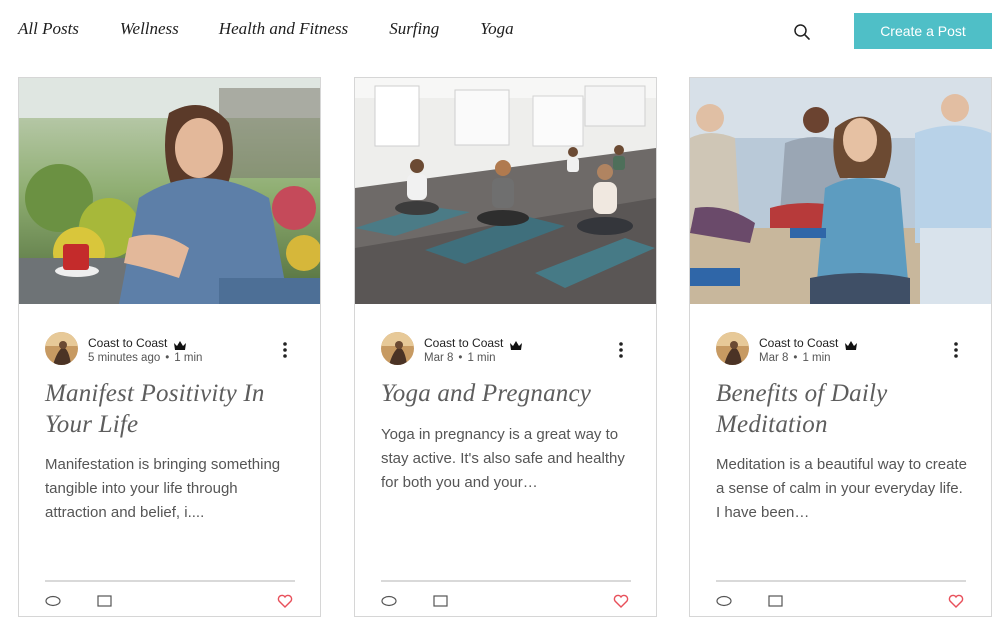  I want to click on nav-item-health-and-fitness: Health and Fitness, so click(283, 29).